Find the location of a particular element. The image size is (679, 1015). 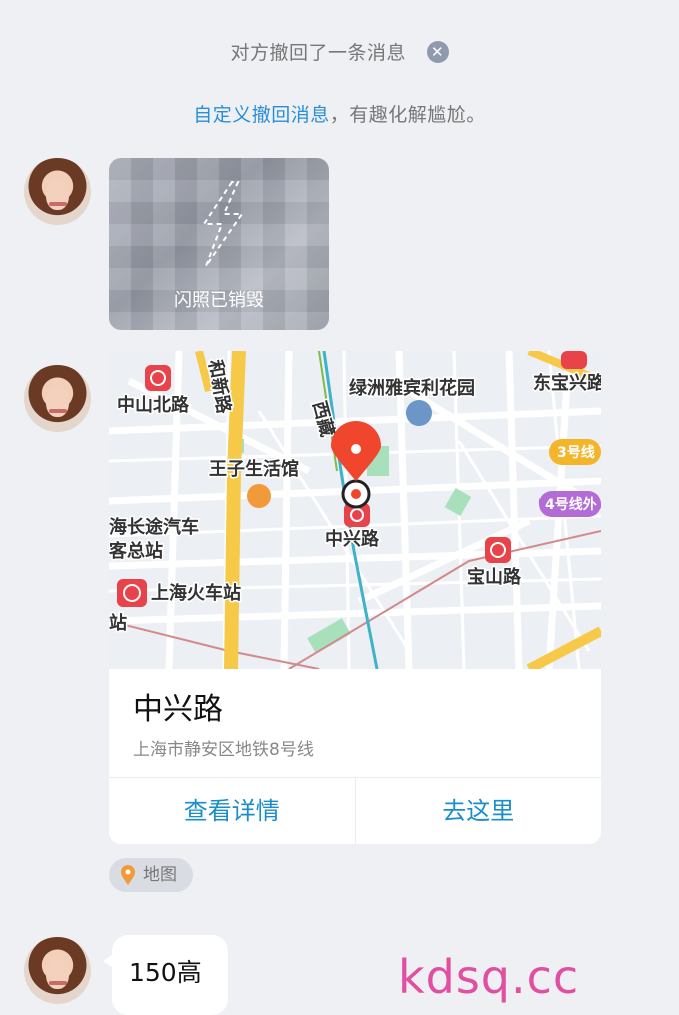

flash-photo-message: 闪照已销毁 is located at coordinates (219, 244).